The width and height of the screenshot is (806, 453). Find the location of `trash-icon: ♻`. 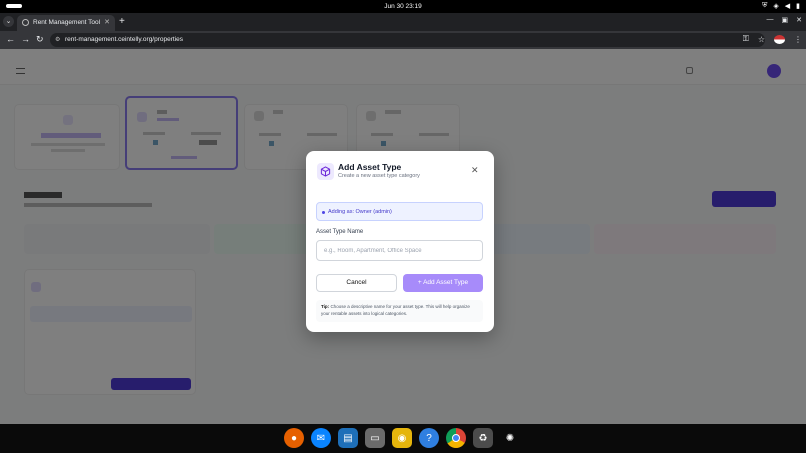

trash-icon: ♻ is located at coordinates (483, 438).